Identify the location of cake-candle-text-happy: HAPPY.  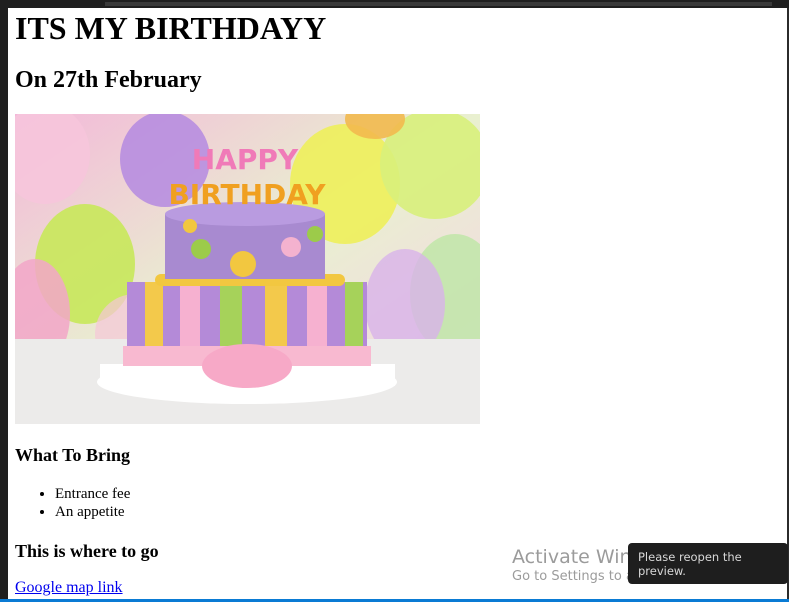
(245, 159).